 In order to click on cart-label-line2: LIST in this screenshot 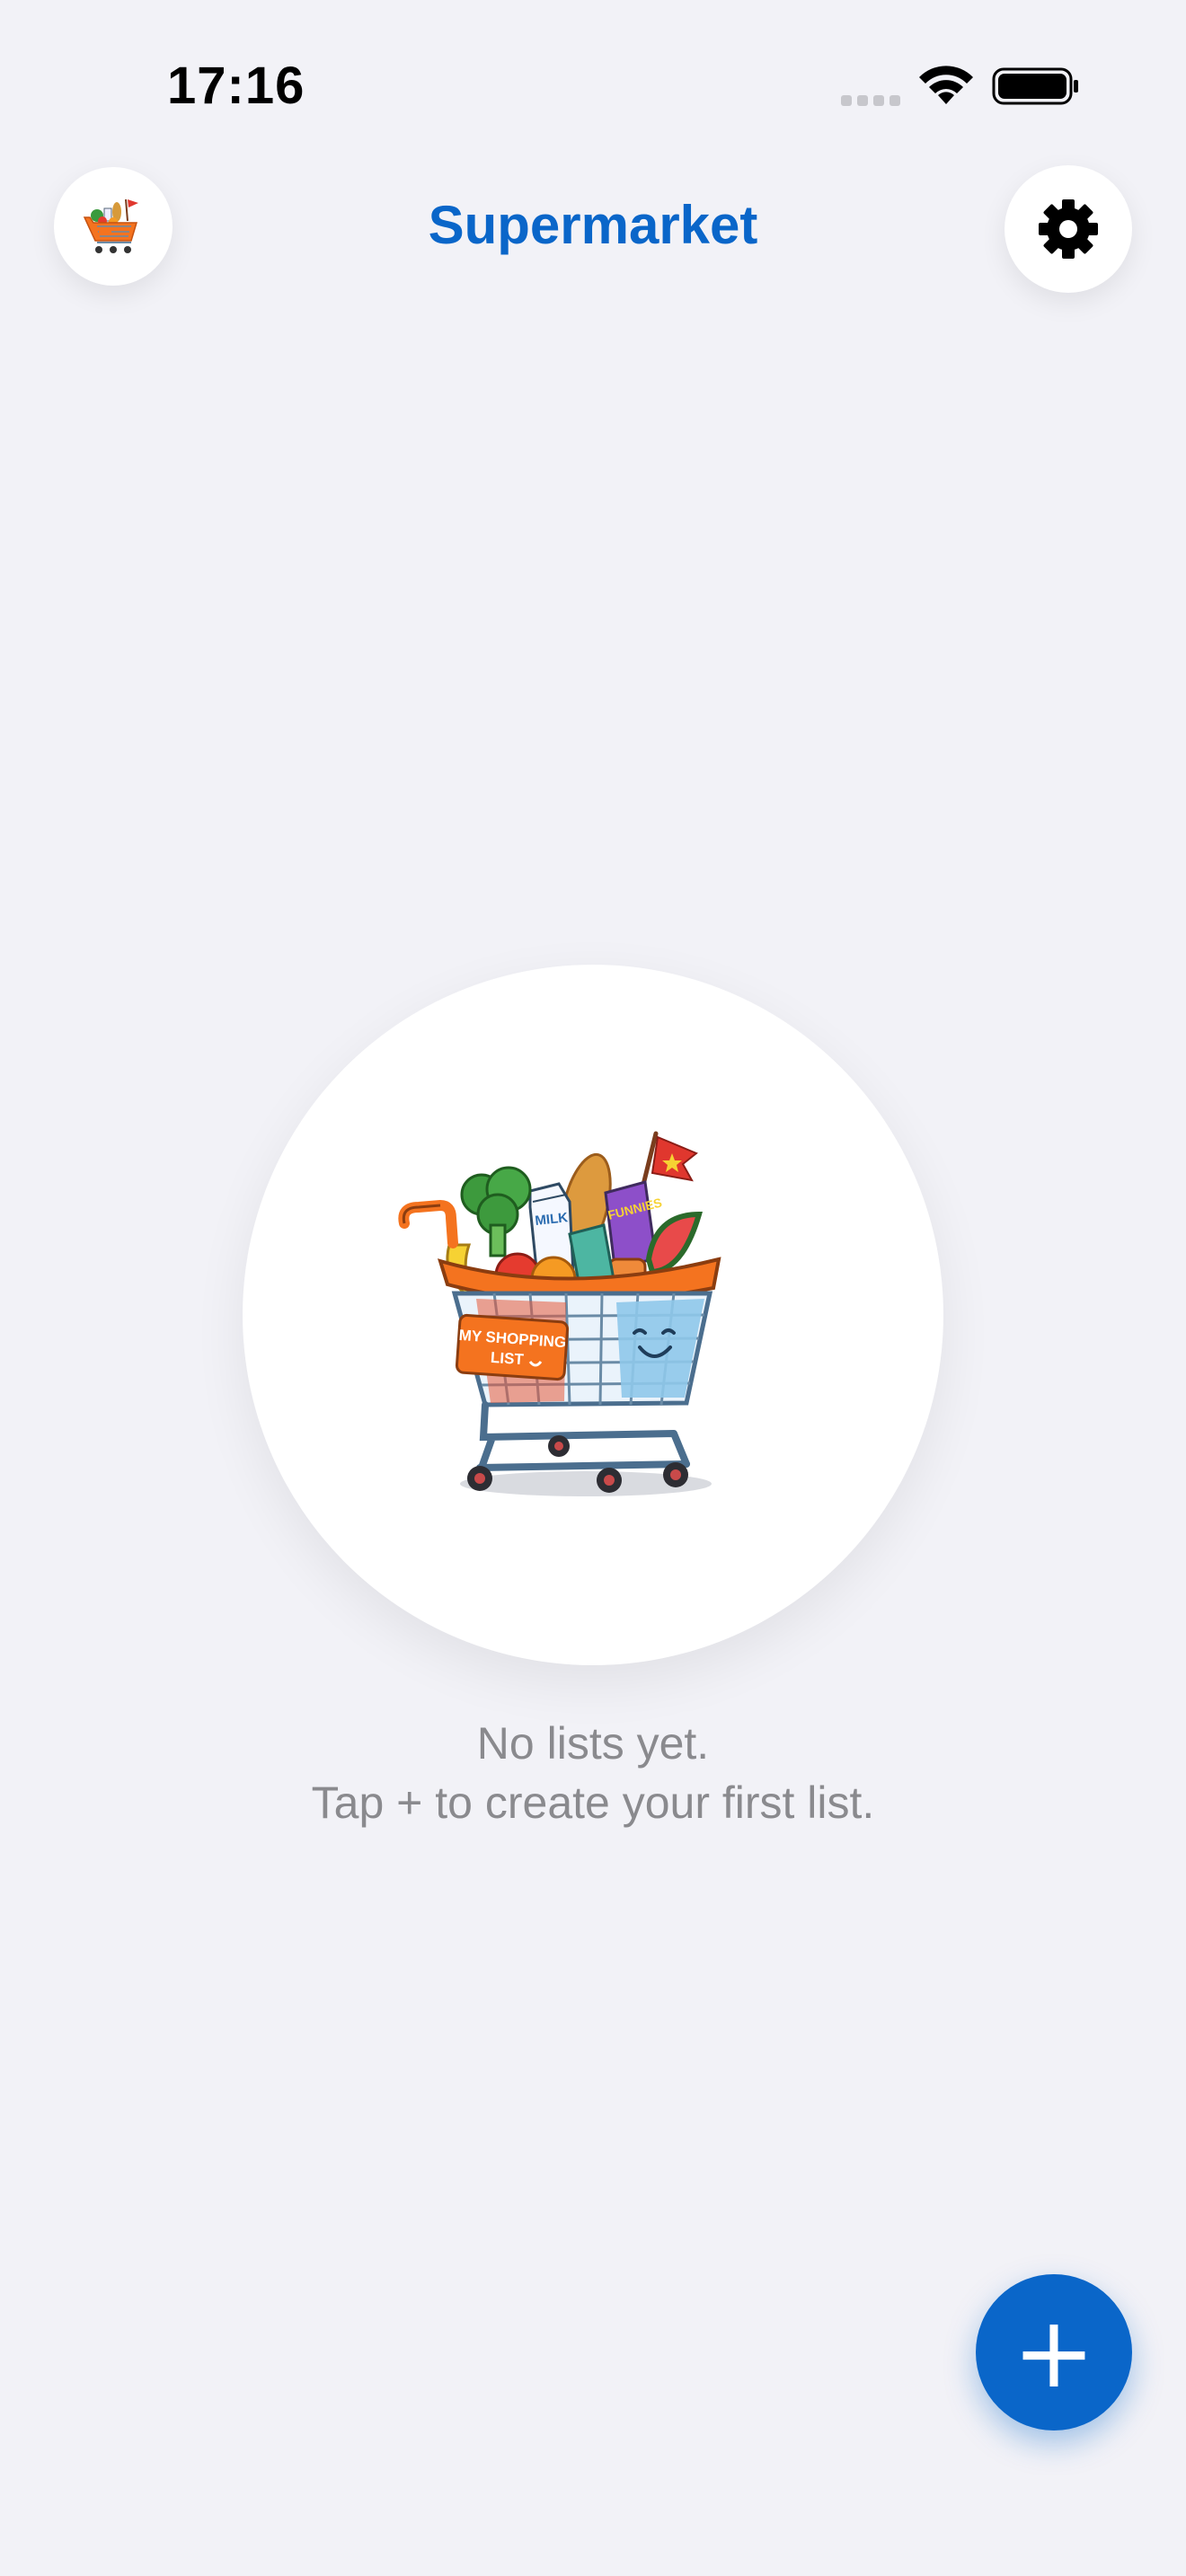, I will do `click(508, 1359)`.